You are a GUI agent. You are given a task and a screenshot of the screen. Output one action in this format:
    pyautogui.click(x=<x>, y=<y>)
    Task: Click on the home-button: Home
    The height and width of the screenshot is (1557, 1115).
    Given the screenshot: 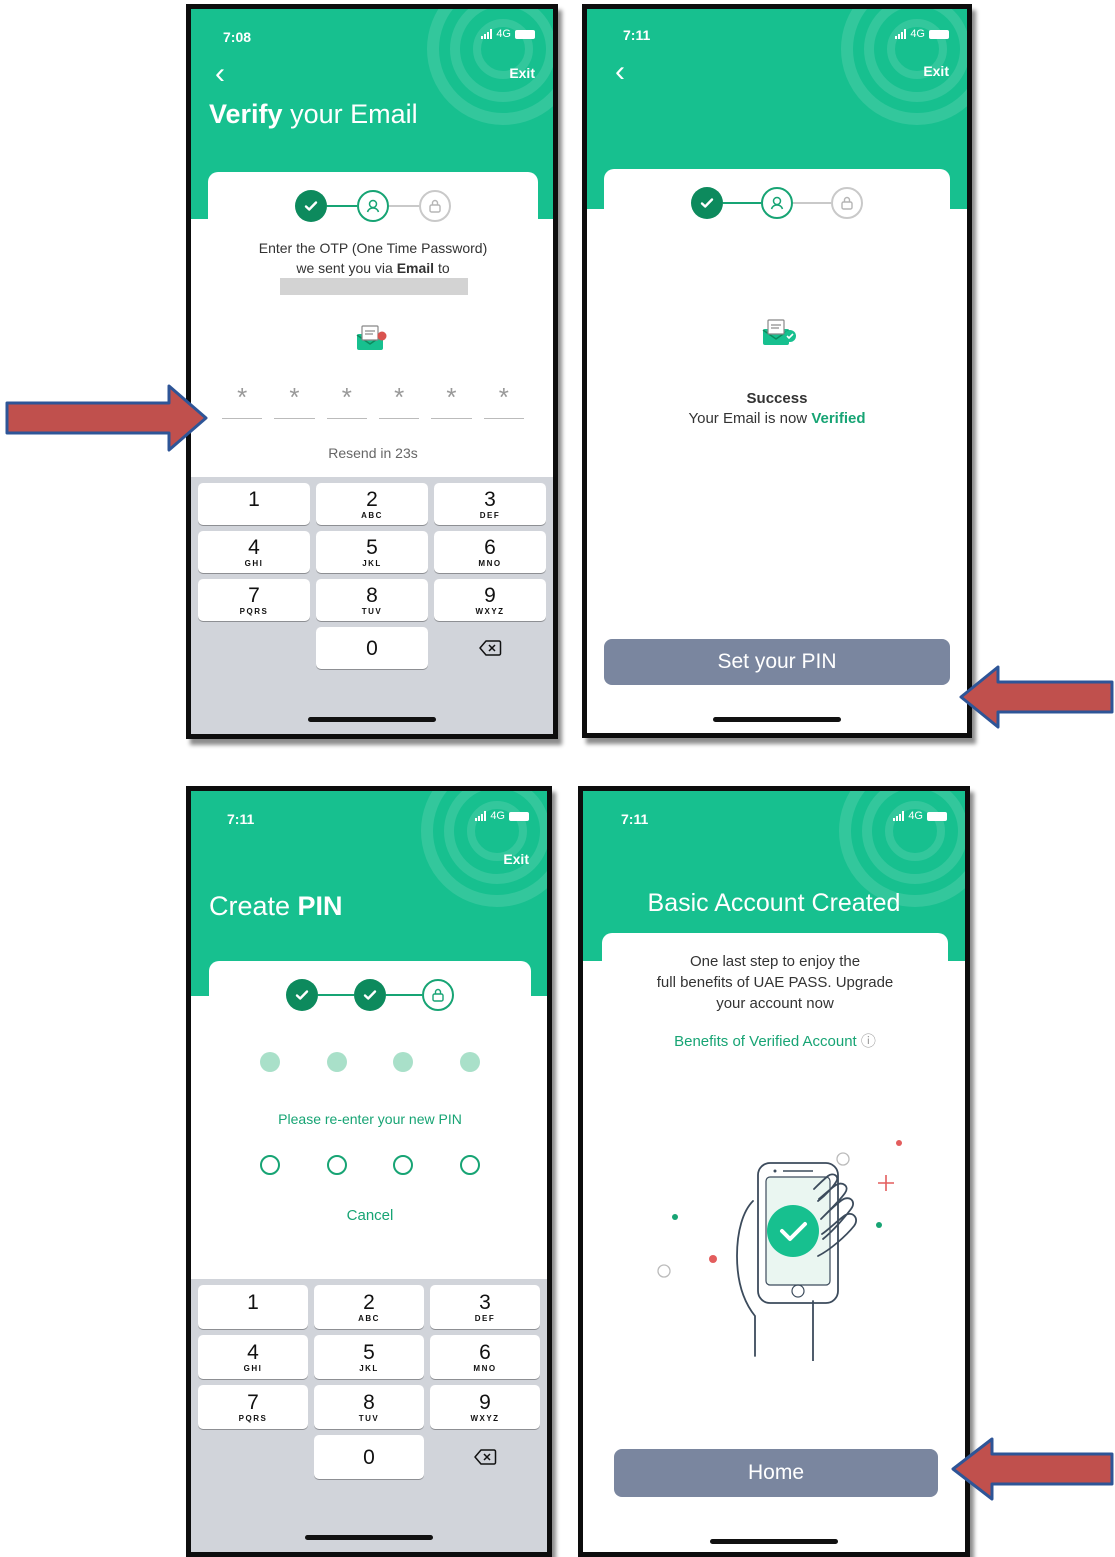 What is the action you would take?
    pyautogui.click(x=776, y=1473)
    